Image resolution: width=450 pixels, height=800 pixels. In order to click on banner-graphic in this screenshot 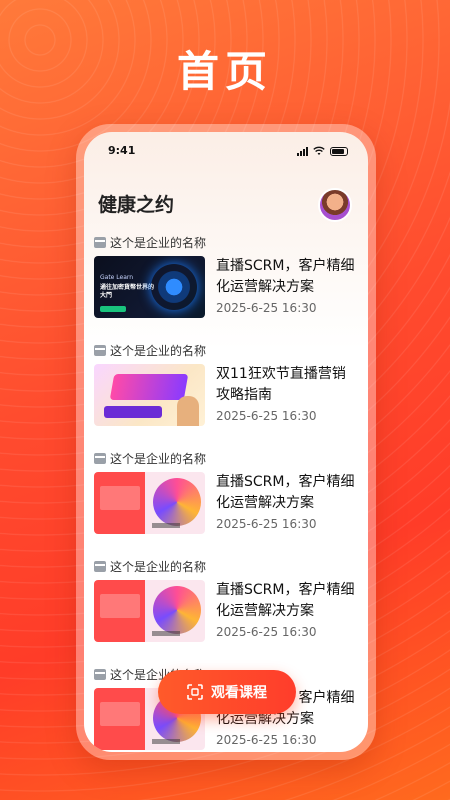, I will do `click(149, 387)`.